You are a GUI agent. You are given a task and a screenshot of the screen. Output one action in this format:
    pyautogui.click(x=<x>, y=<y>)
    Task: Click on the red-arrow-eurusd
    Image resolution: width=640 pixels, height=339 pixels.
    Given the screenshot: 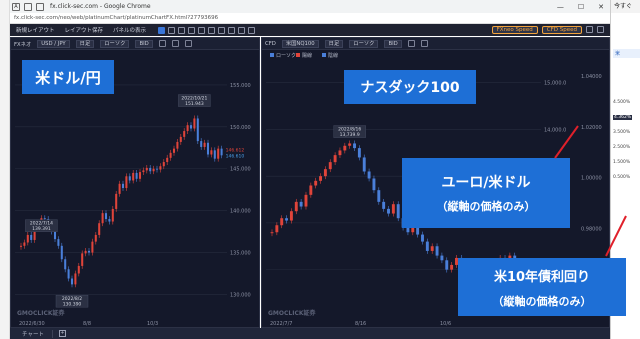 What is the action you would take?
    pyautogui.click(x=566, y=142)
    